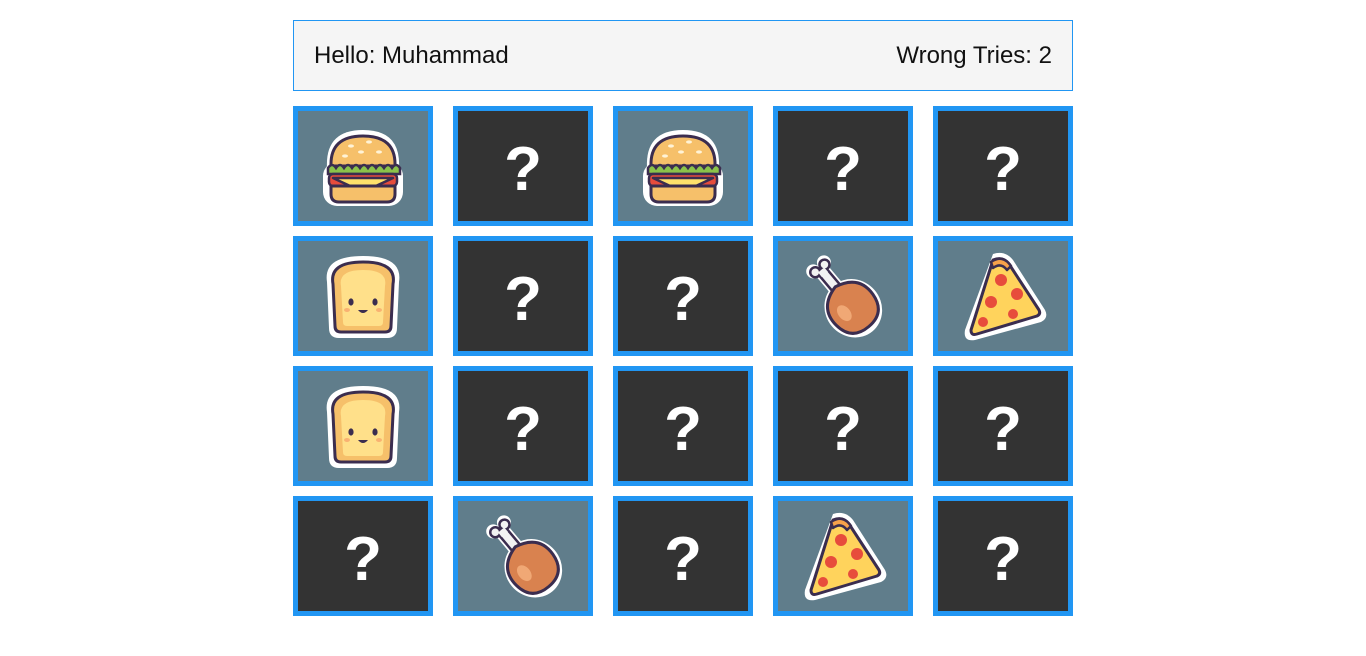 This screenshot has height=656, width=1366. I want to click on player-greeting: Hello: Muhammad, so click(411, 55).